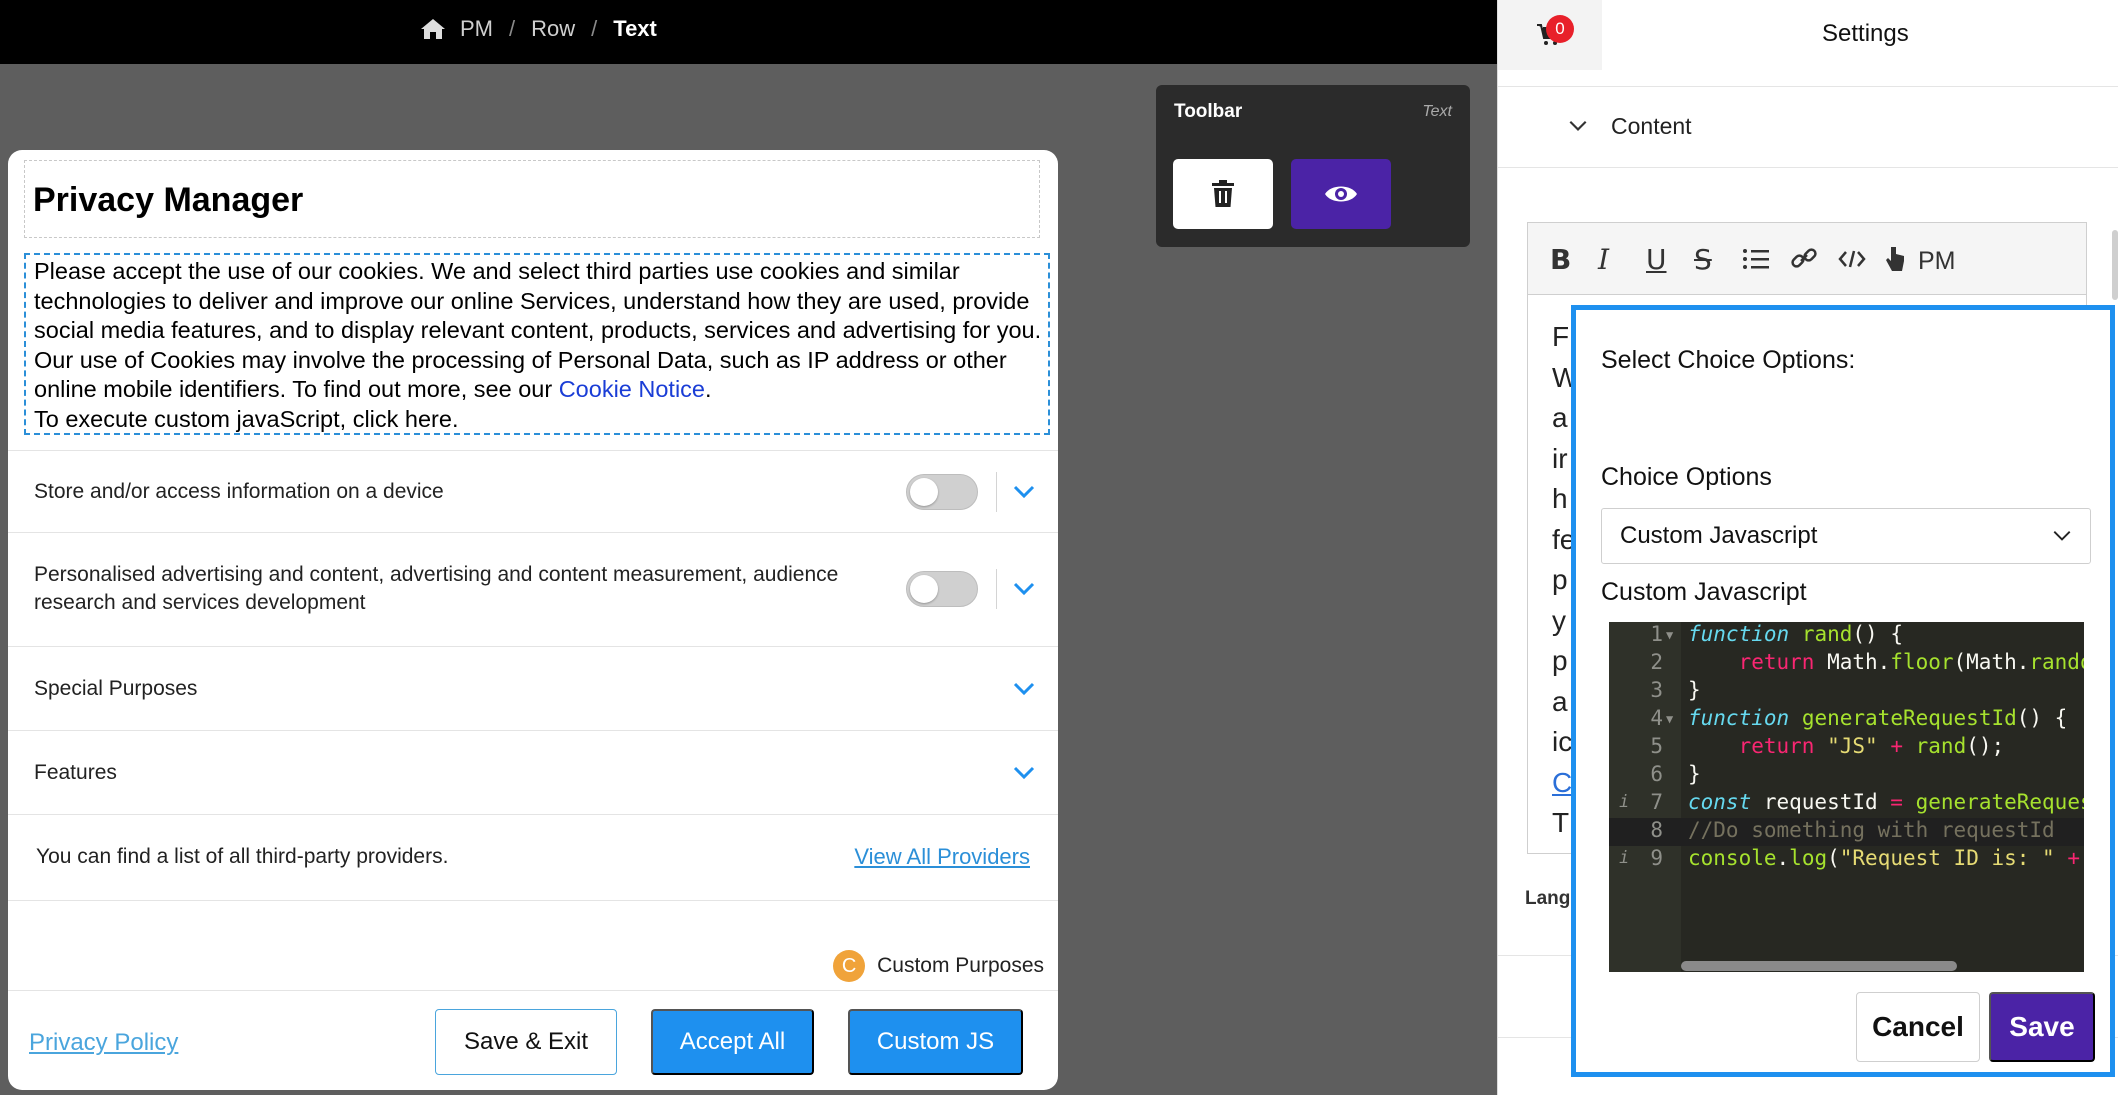 The image size is (2118, 1095). Describe the element at coordinates (476, 29) in the screenshot. I see `breadcrumb-item-pm: PM` at that location.